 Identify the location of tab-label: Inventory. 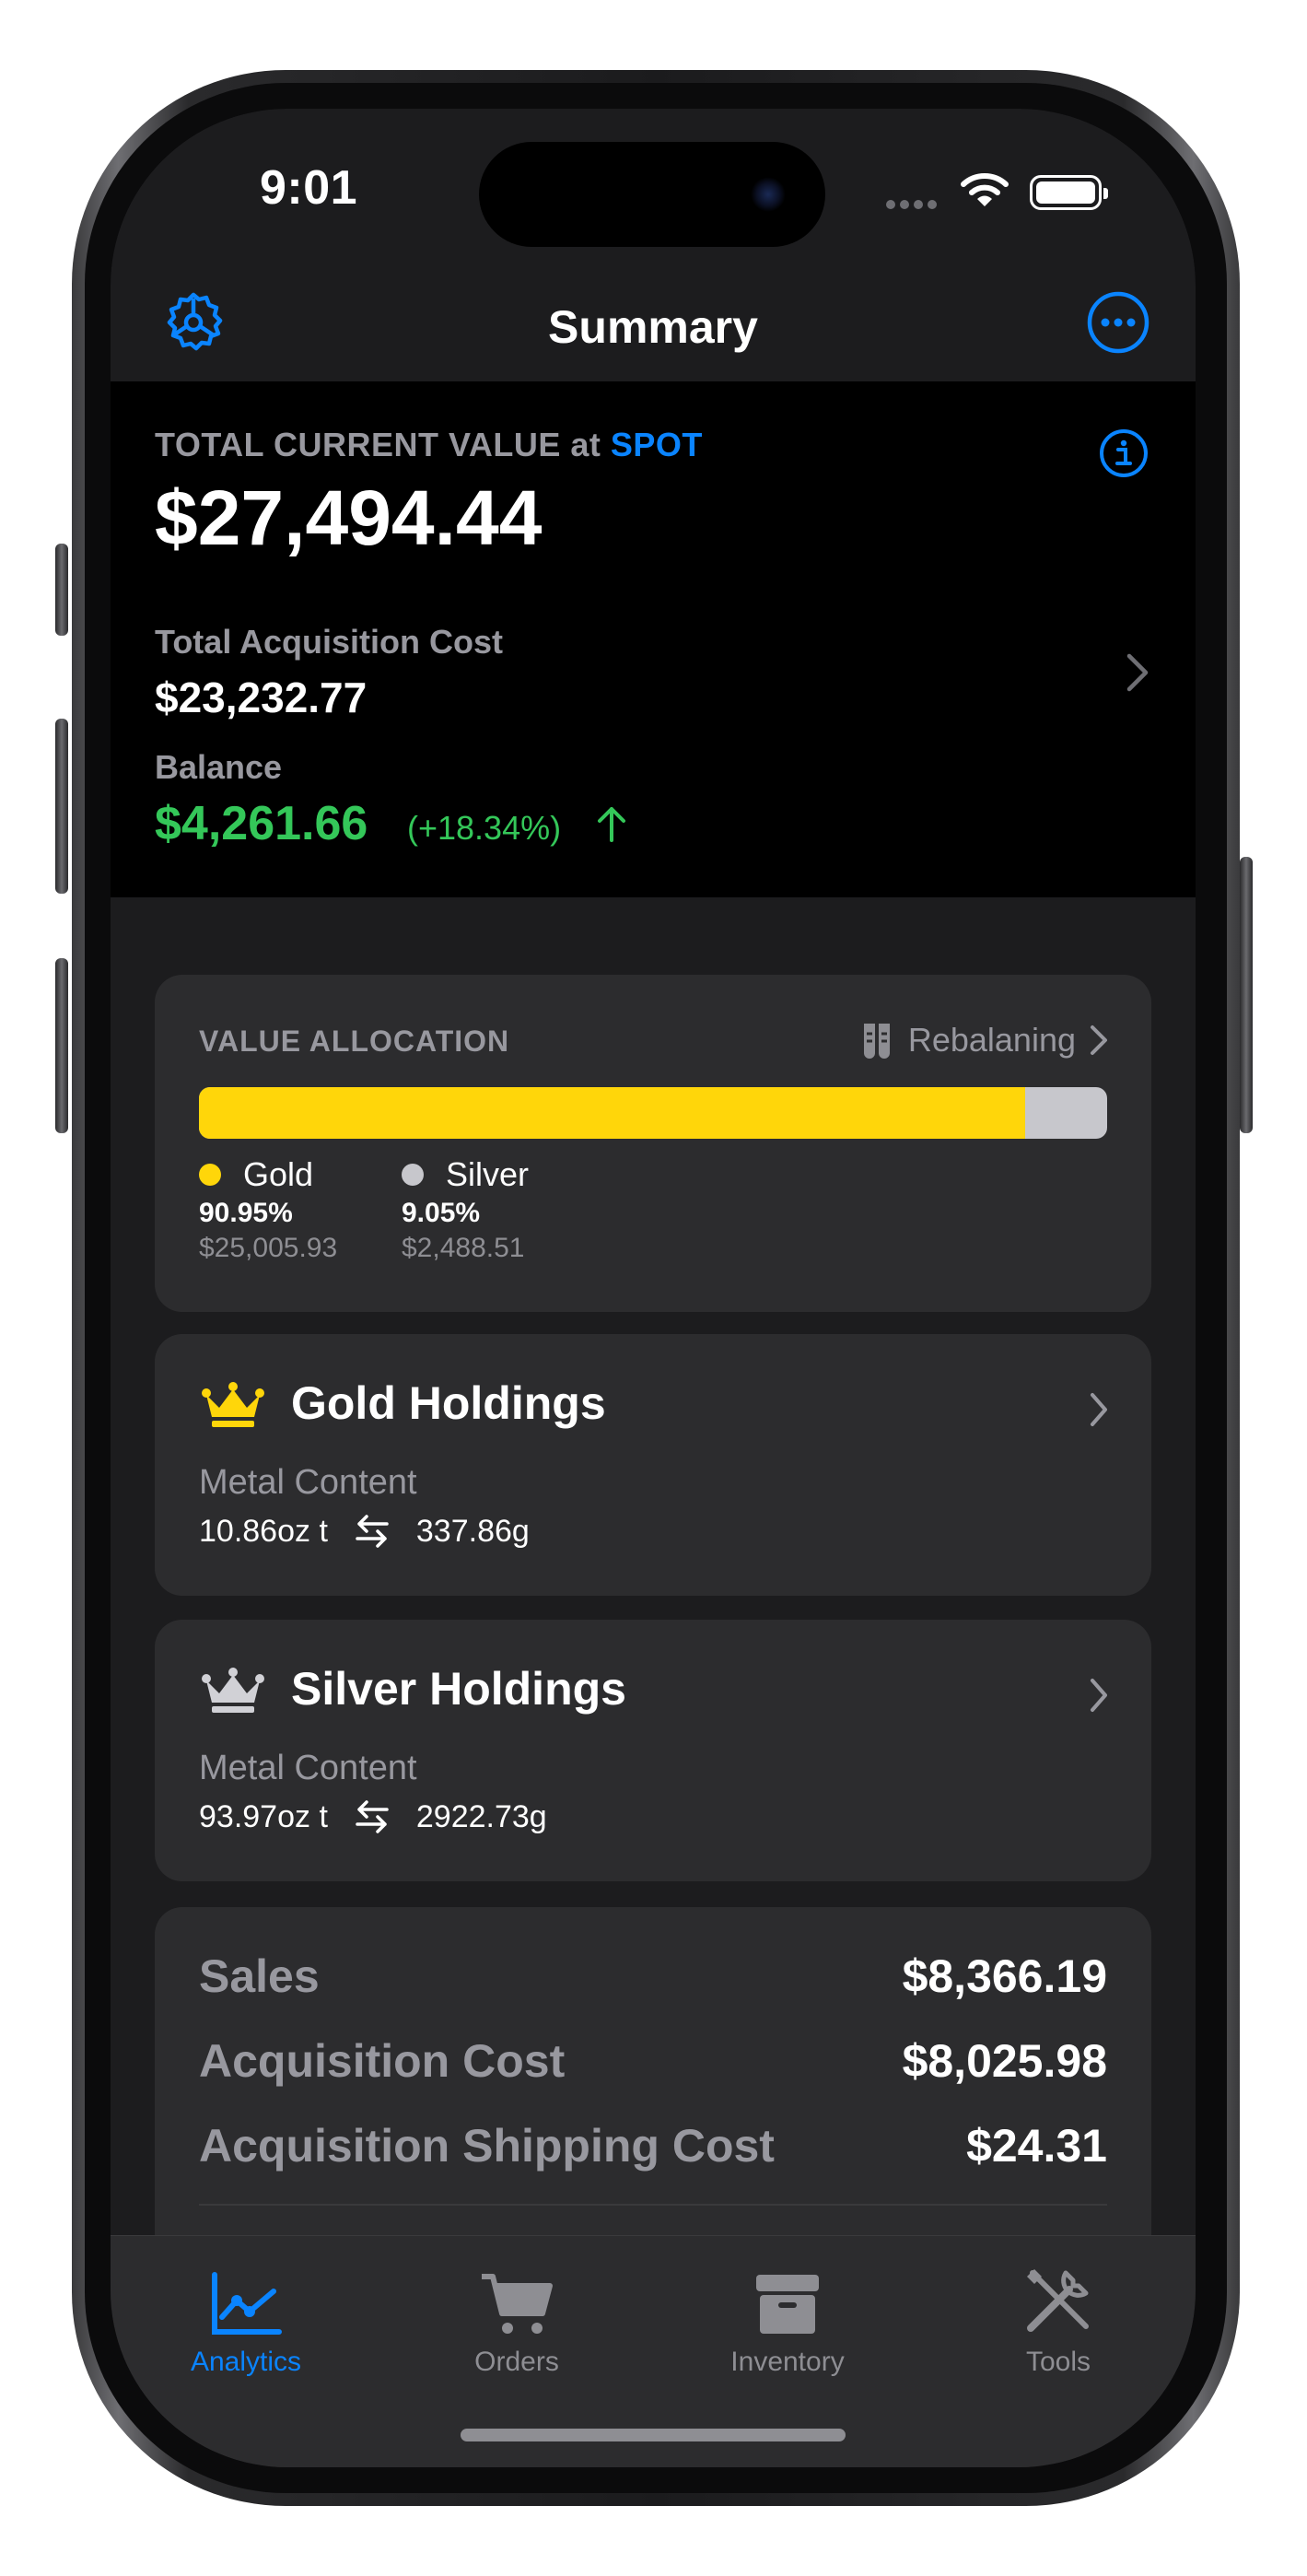
(788, 2362).